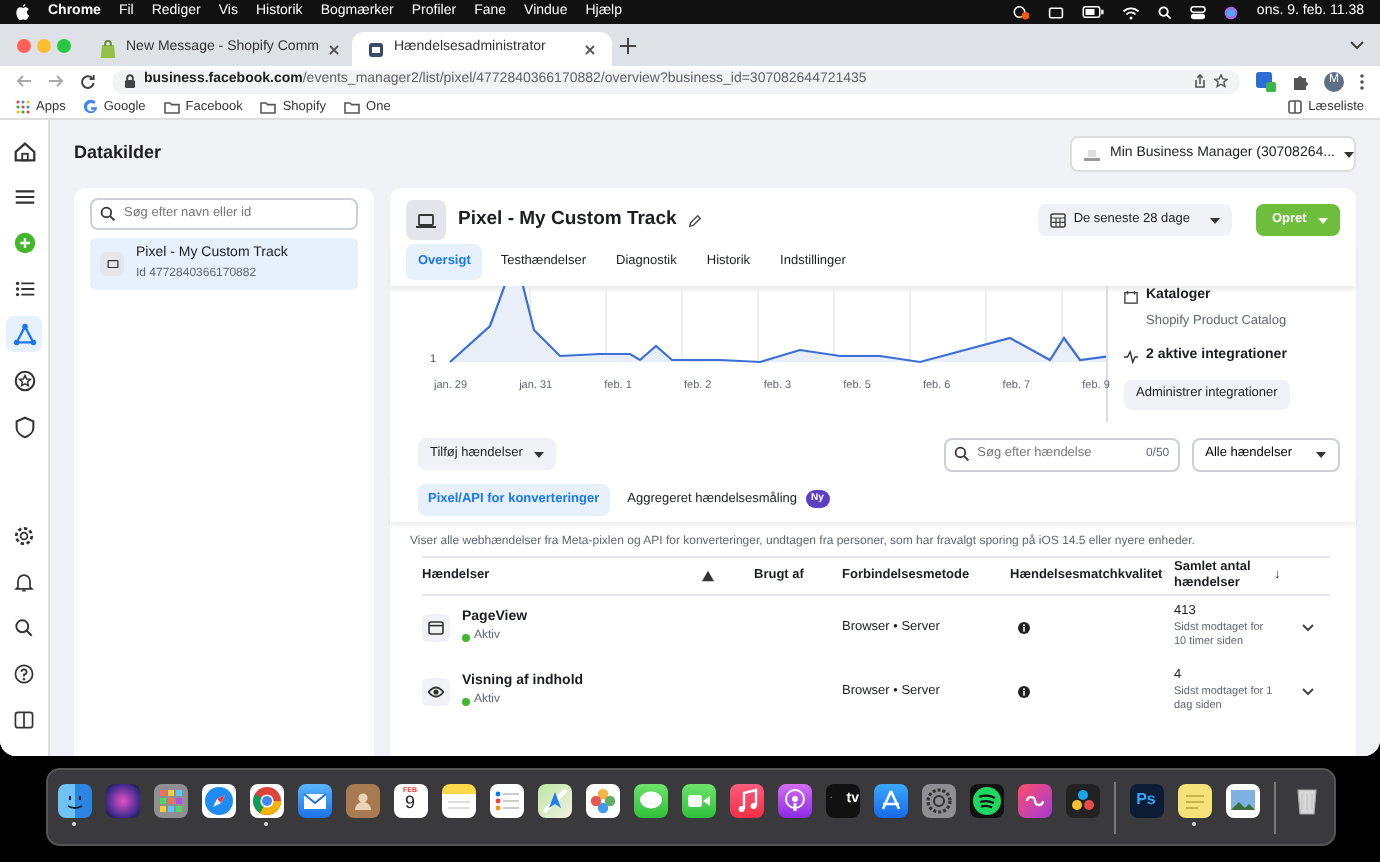 The width and height of the screenshot is (1380, 862). I want to click on share-icon, so click(1200, 81).